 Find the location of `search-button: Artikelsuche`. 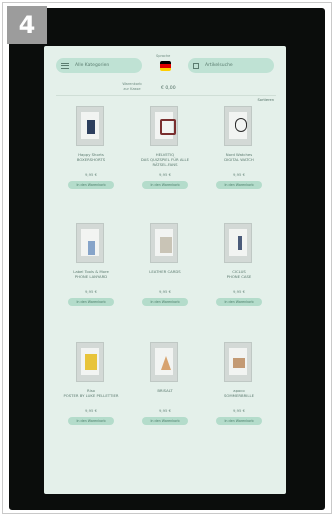

search-button: Artikelsuche is located at coordinates (231, 65).